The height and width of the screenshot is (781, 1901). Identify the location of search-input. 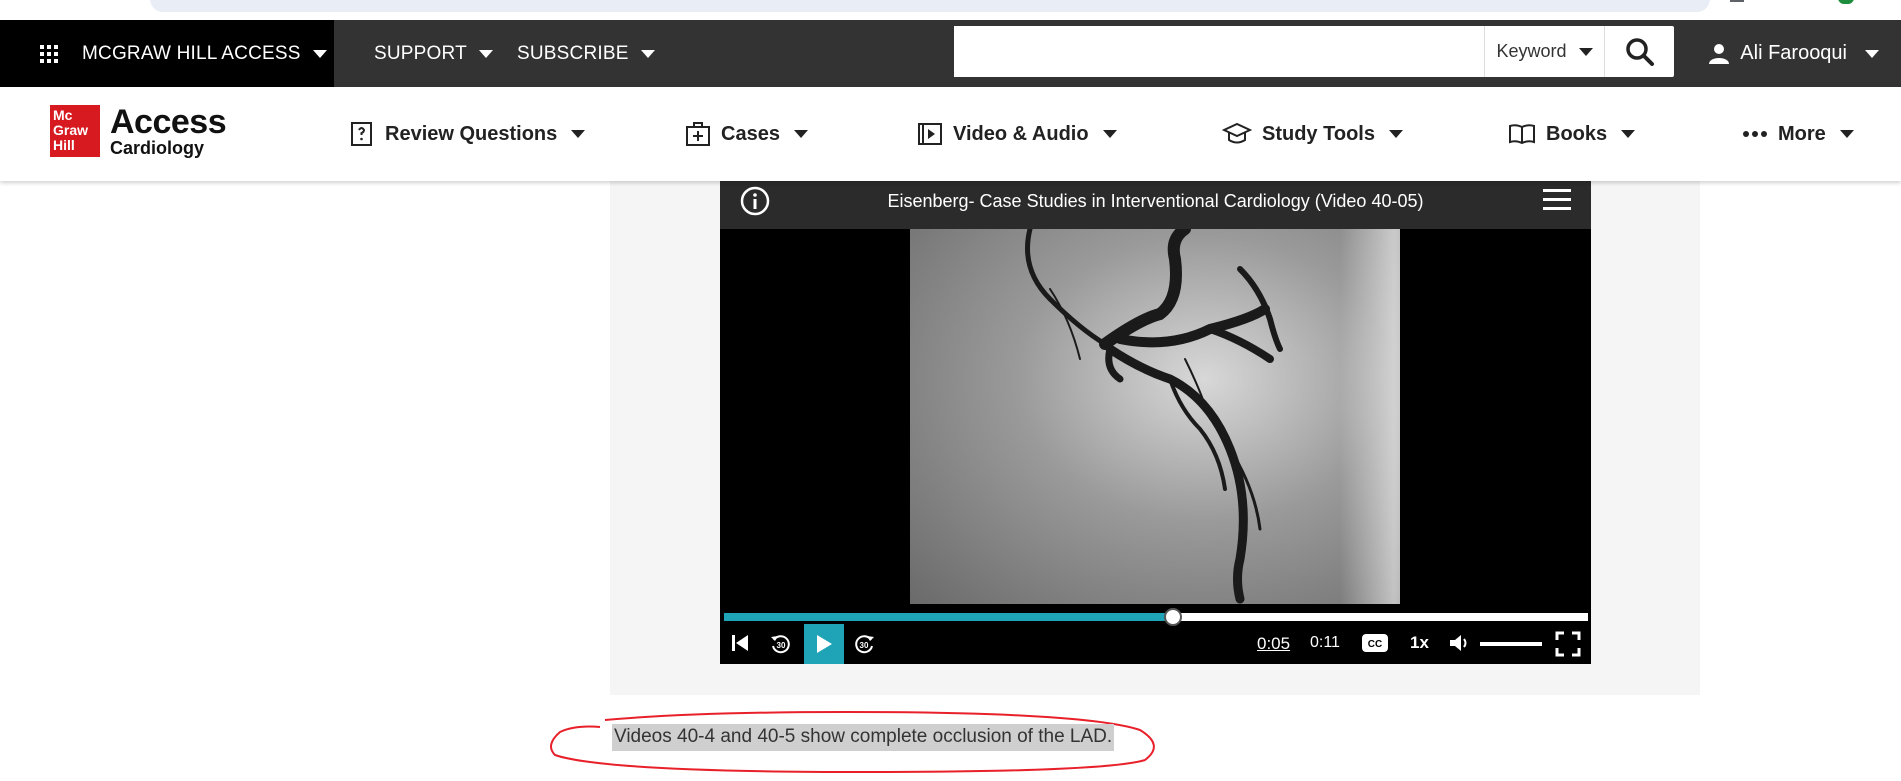
(1219, 51).